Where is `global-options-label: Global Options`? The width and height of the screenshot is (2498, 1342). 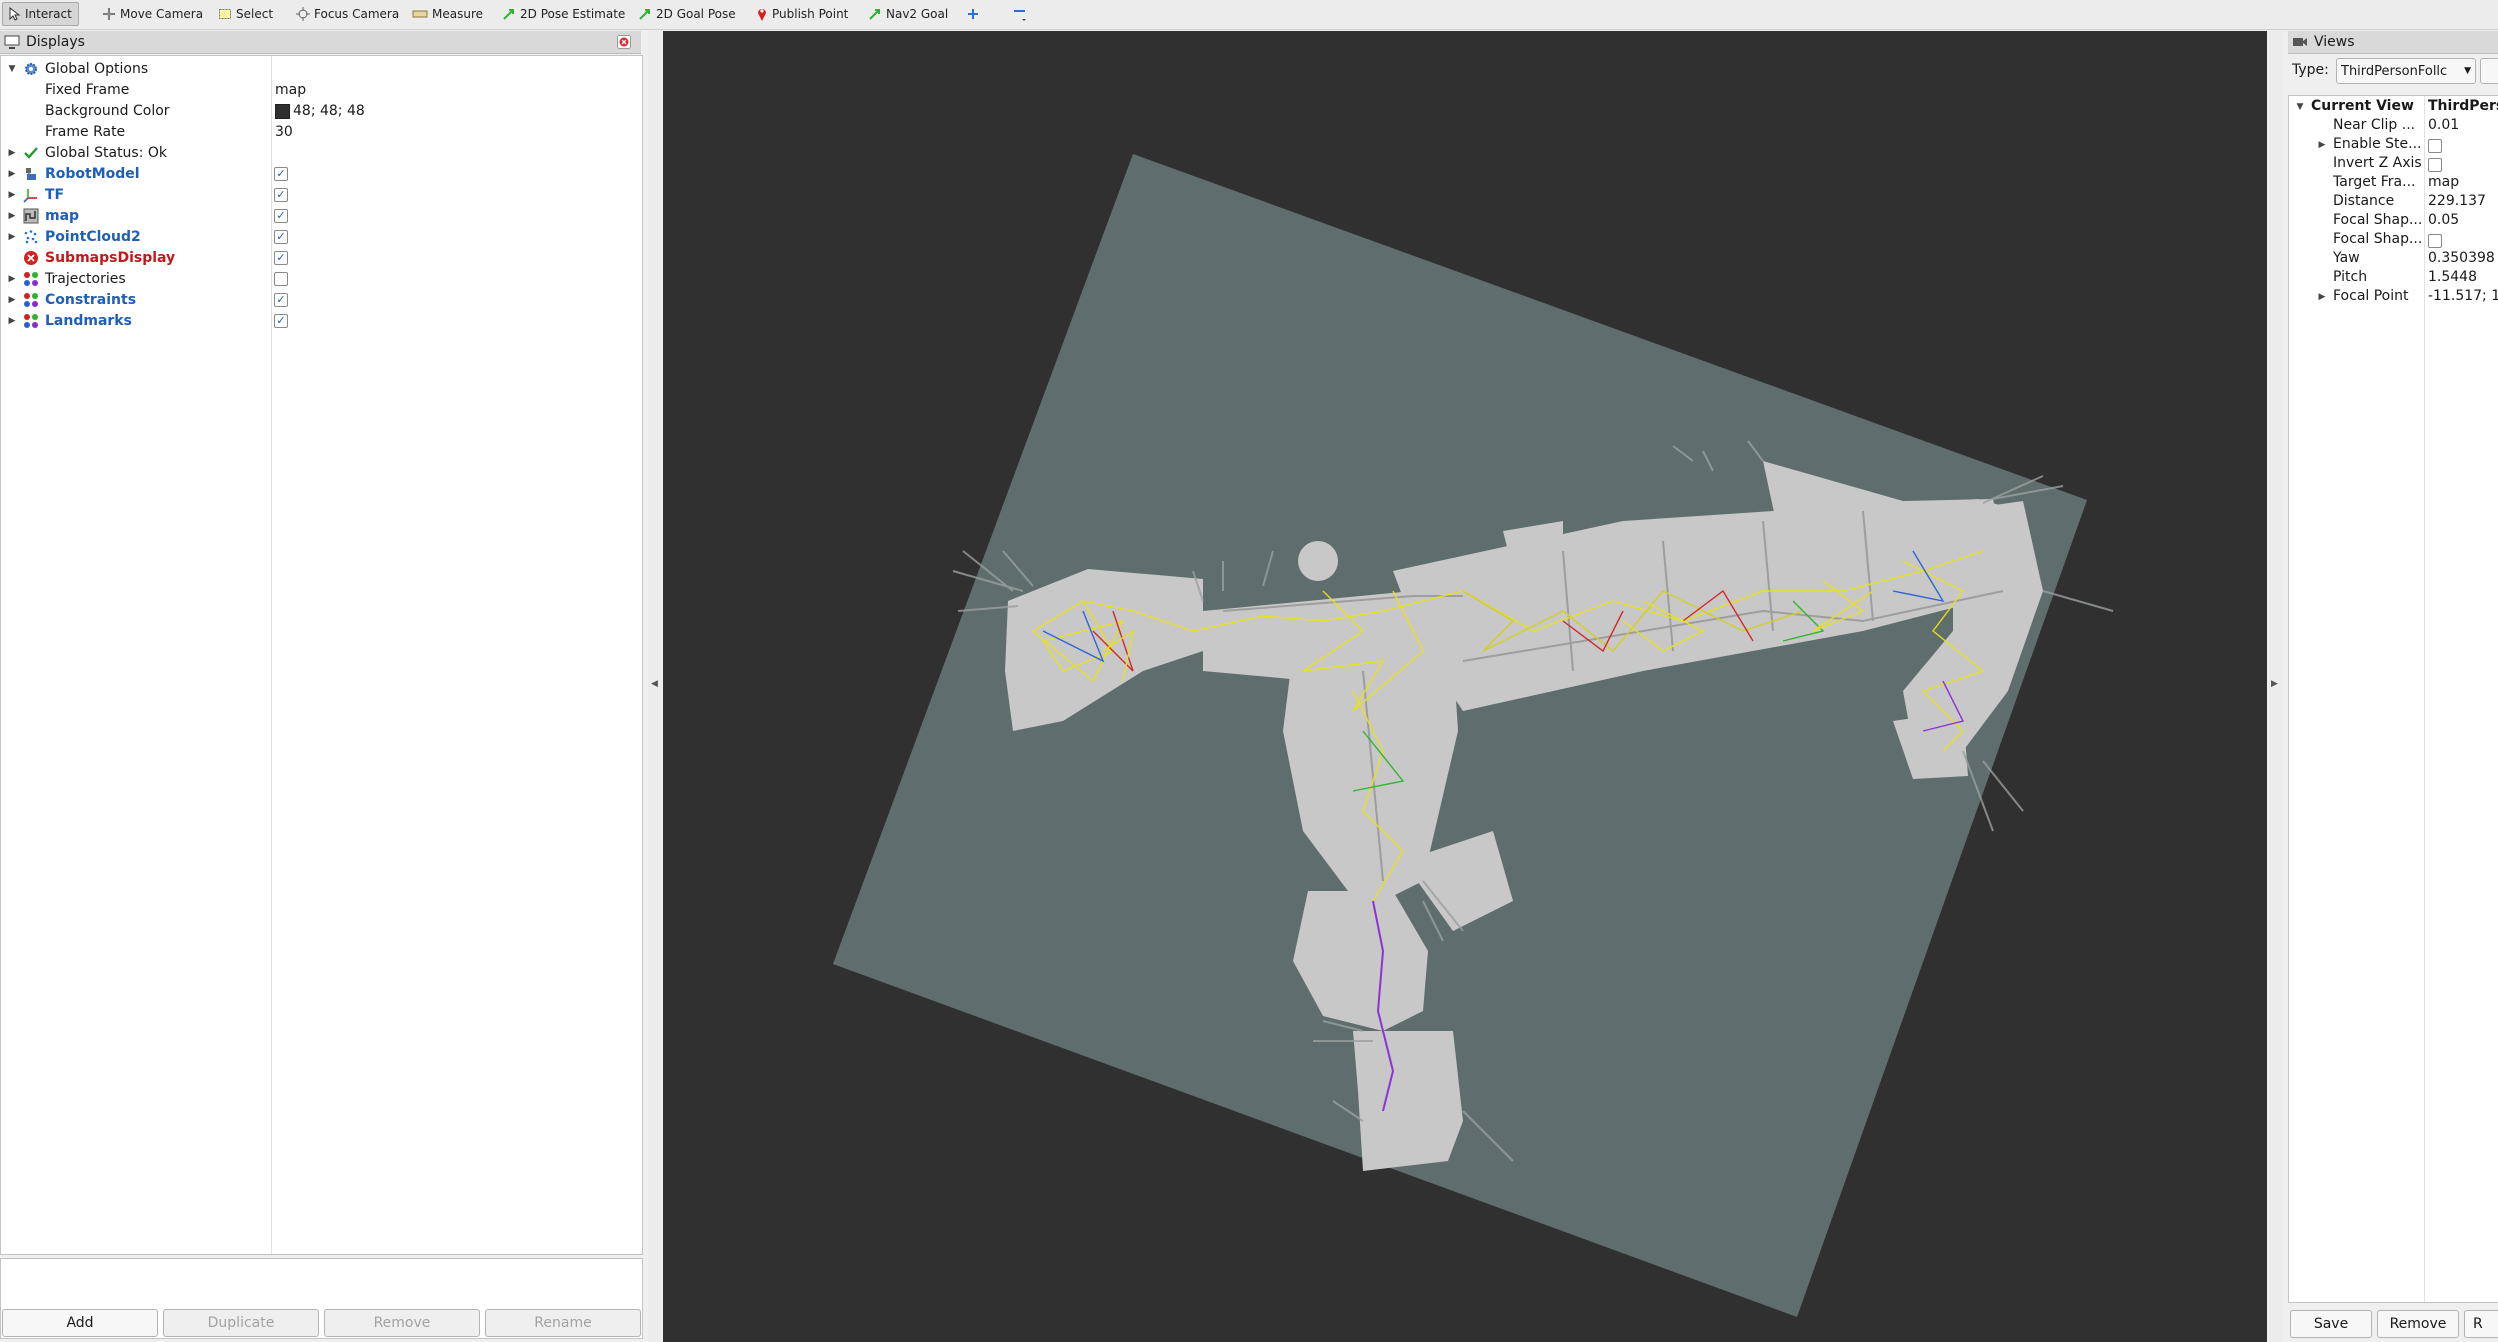
global-options-label: Global Options is located at coordinates (97, 68).